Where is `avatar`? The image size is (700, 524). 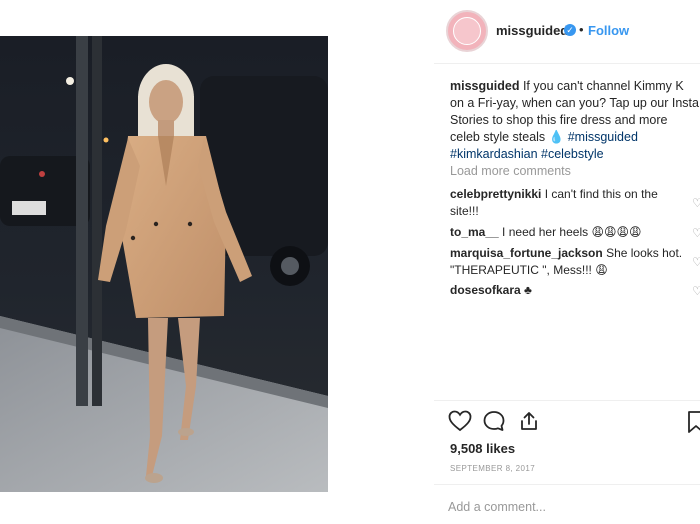 avatar is located at coordinates (467, 31).